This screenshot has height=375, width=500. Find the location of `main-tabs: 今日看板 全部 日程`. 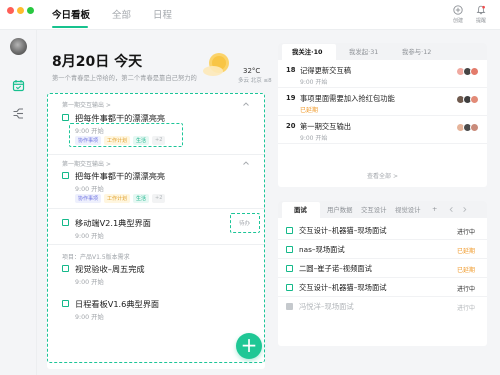

main-tabs: 今日看板 全部 日程 is located at coordinates (112, 14).